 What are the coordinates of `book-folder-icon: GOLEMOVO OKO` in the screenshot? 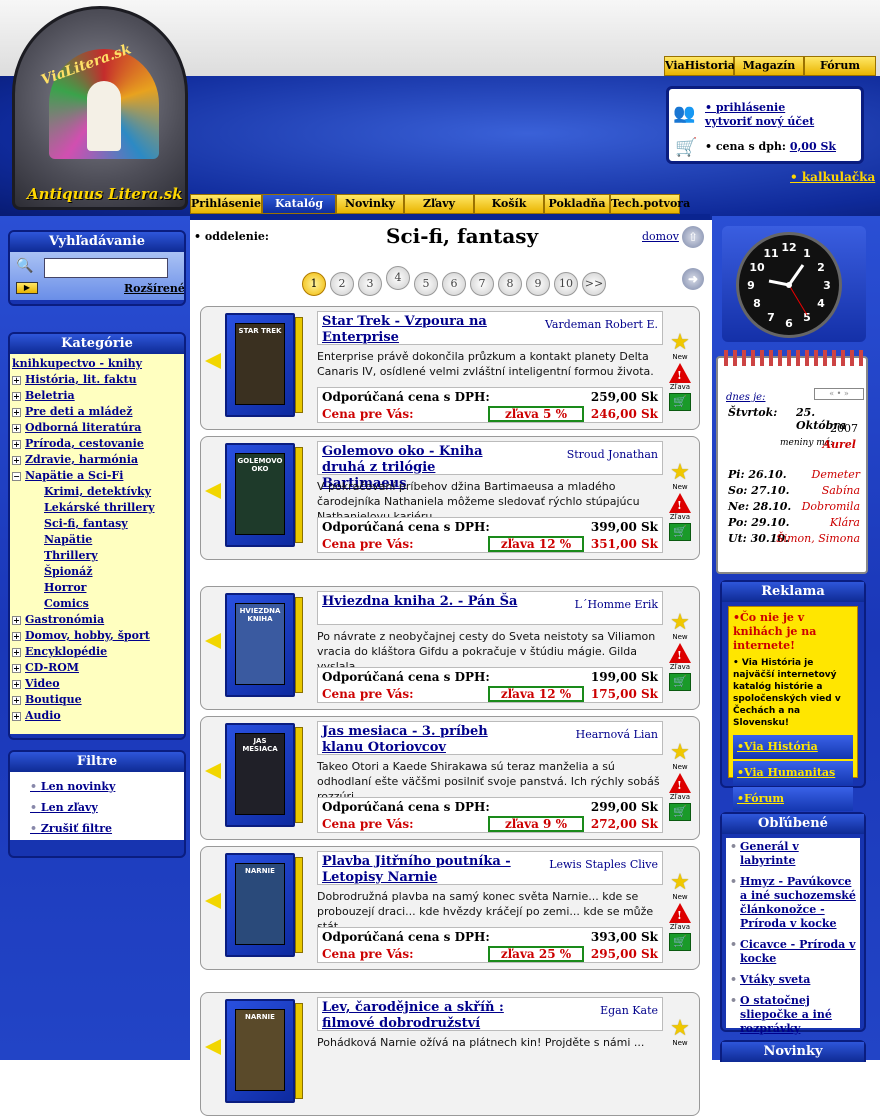 It's located at (255, 498).